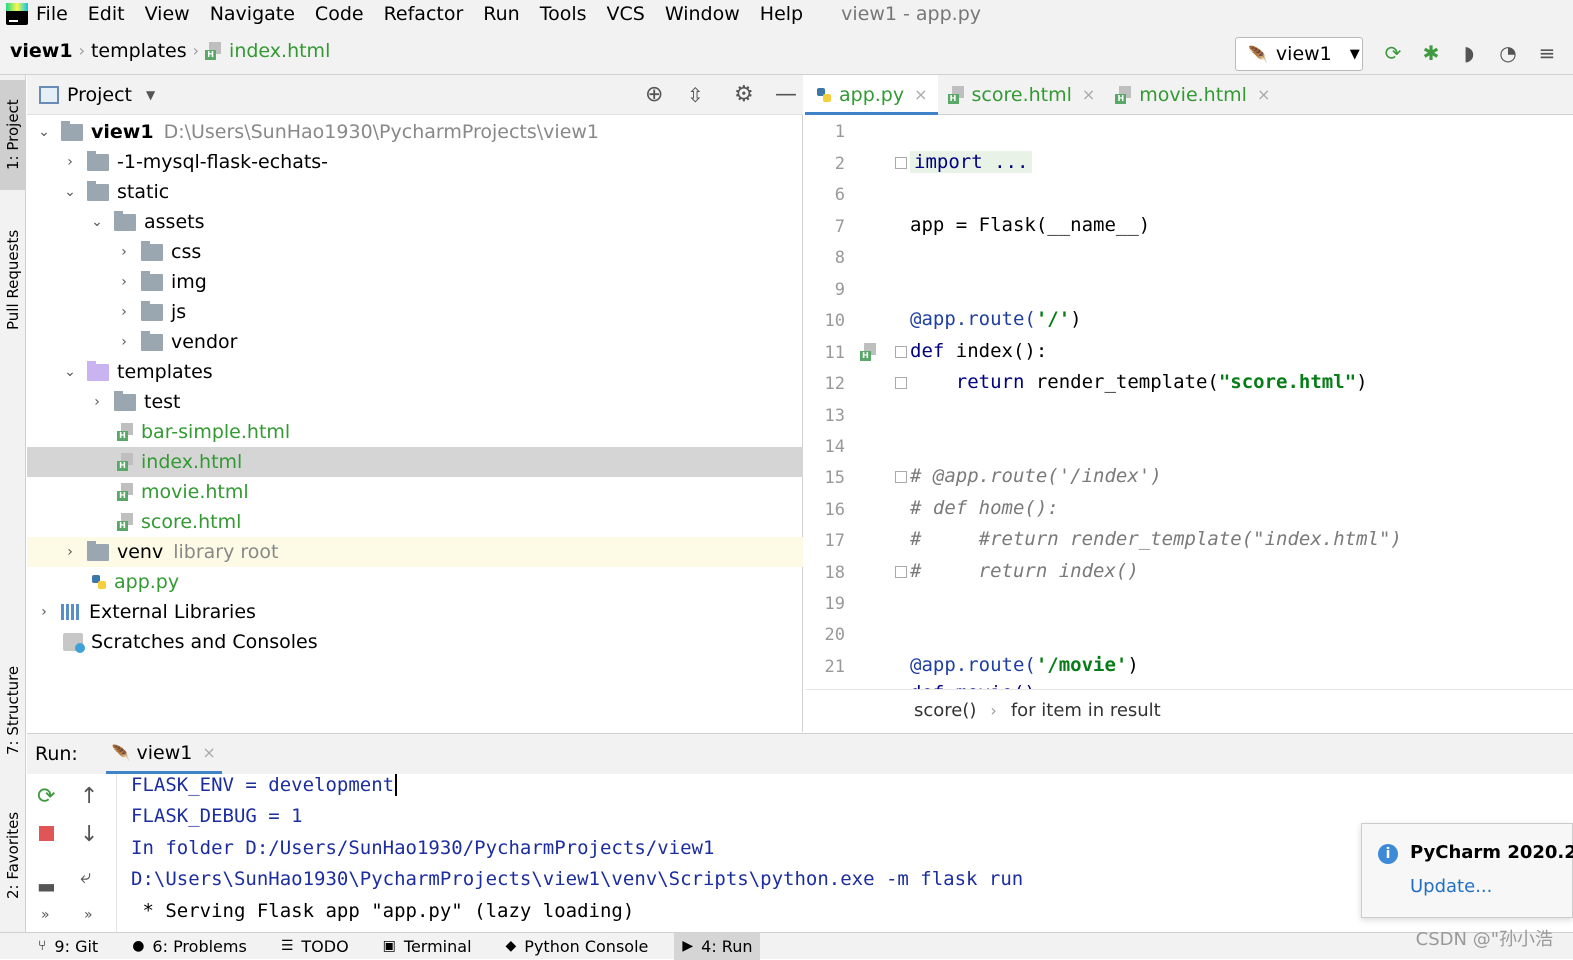  What do you see at coordinates (1024, 665) in the screenshot?
I see `code-line-route-movie: @app.route('/movie')` at bounding box center [1024, 665].